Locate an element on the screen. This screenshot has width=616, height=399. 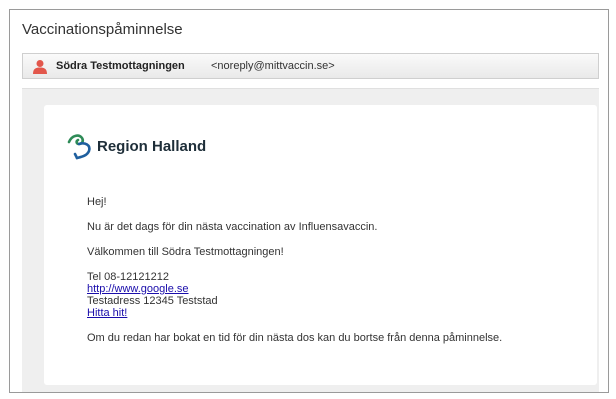
phone-text: Tel 08-12121212 is located at coordinates (128, 277).